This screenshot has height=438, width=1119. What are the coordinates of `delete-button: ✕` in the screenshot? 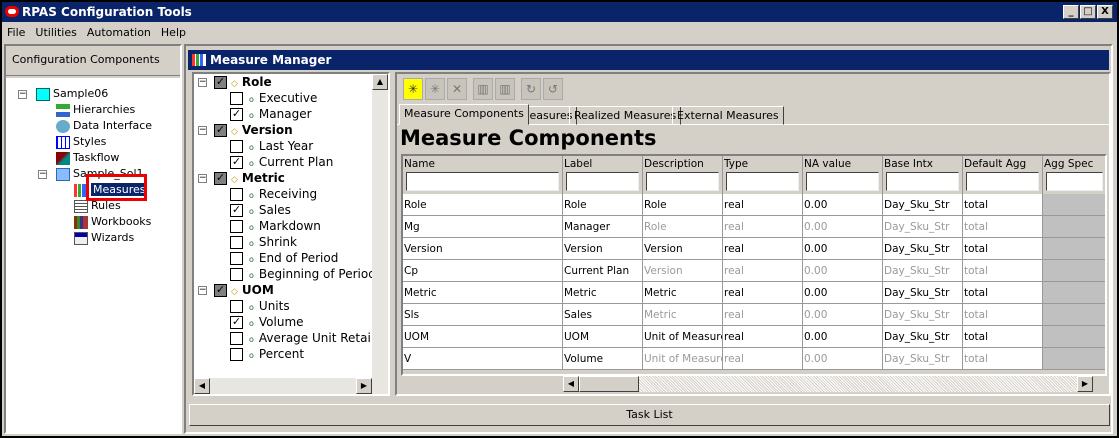 It's located at (457, 89).